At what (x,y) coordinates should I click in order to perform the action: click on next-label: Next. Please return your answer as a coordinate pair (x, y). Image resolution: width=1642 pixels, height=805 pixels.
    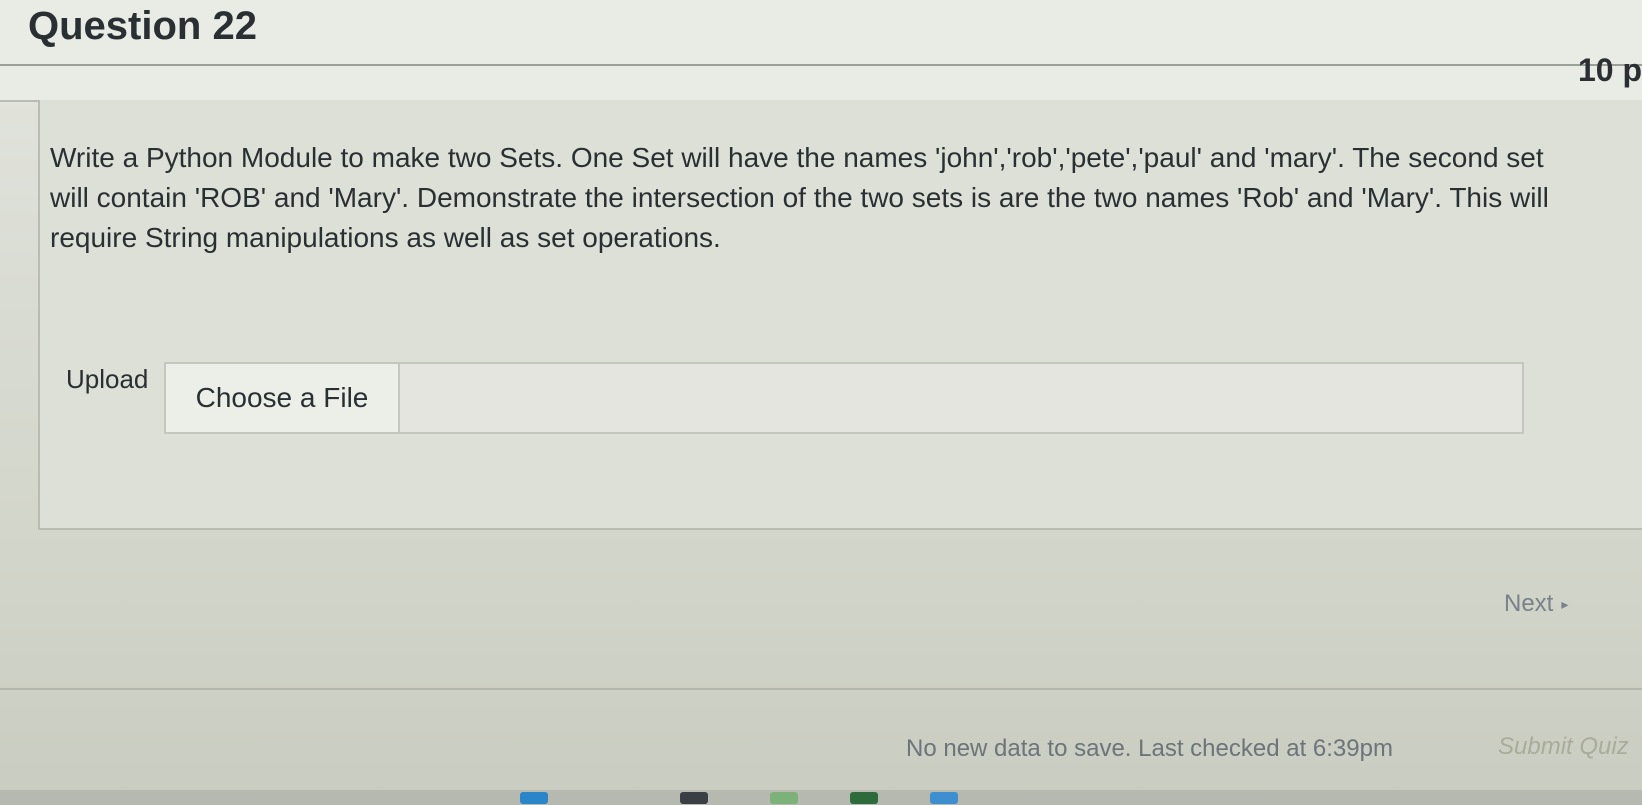
    Looking at the image, I should click on (1529, 603).